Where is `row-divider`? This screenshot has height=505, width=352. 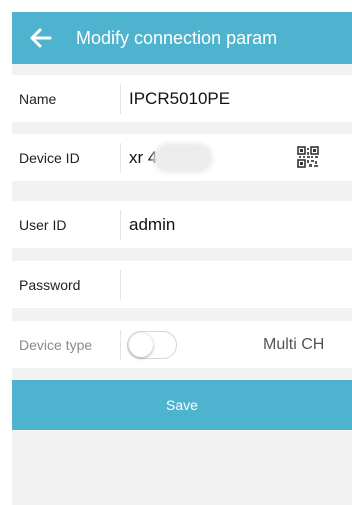
row-divider is located at coordinates (120, 344).